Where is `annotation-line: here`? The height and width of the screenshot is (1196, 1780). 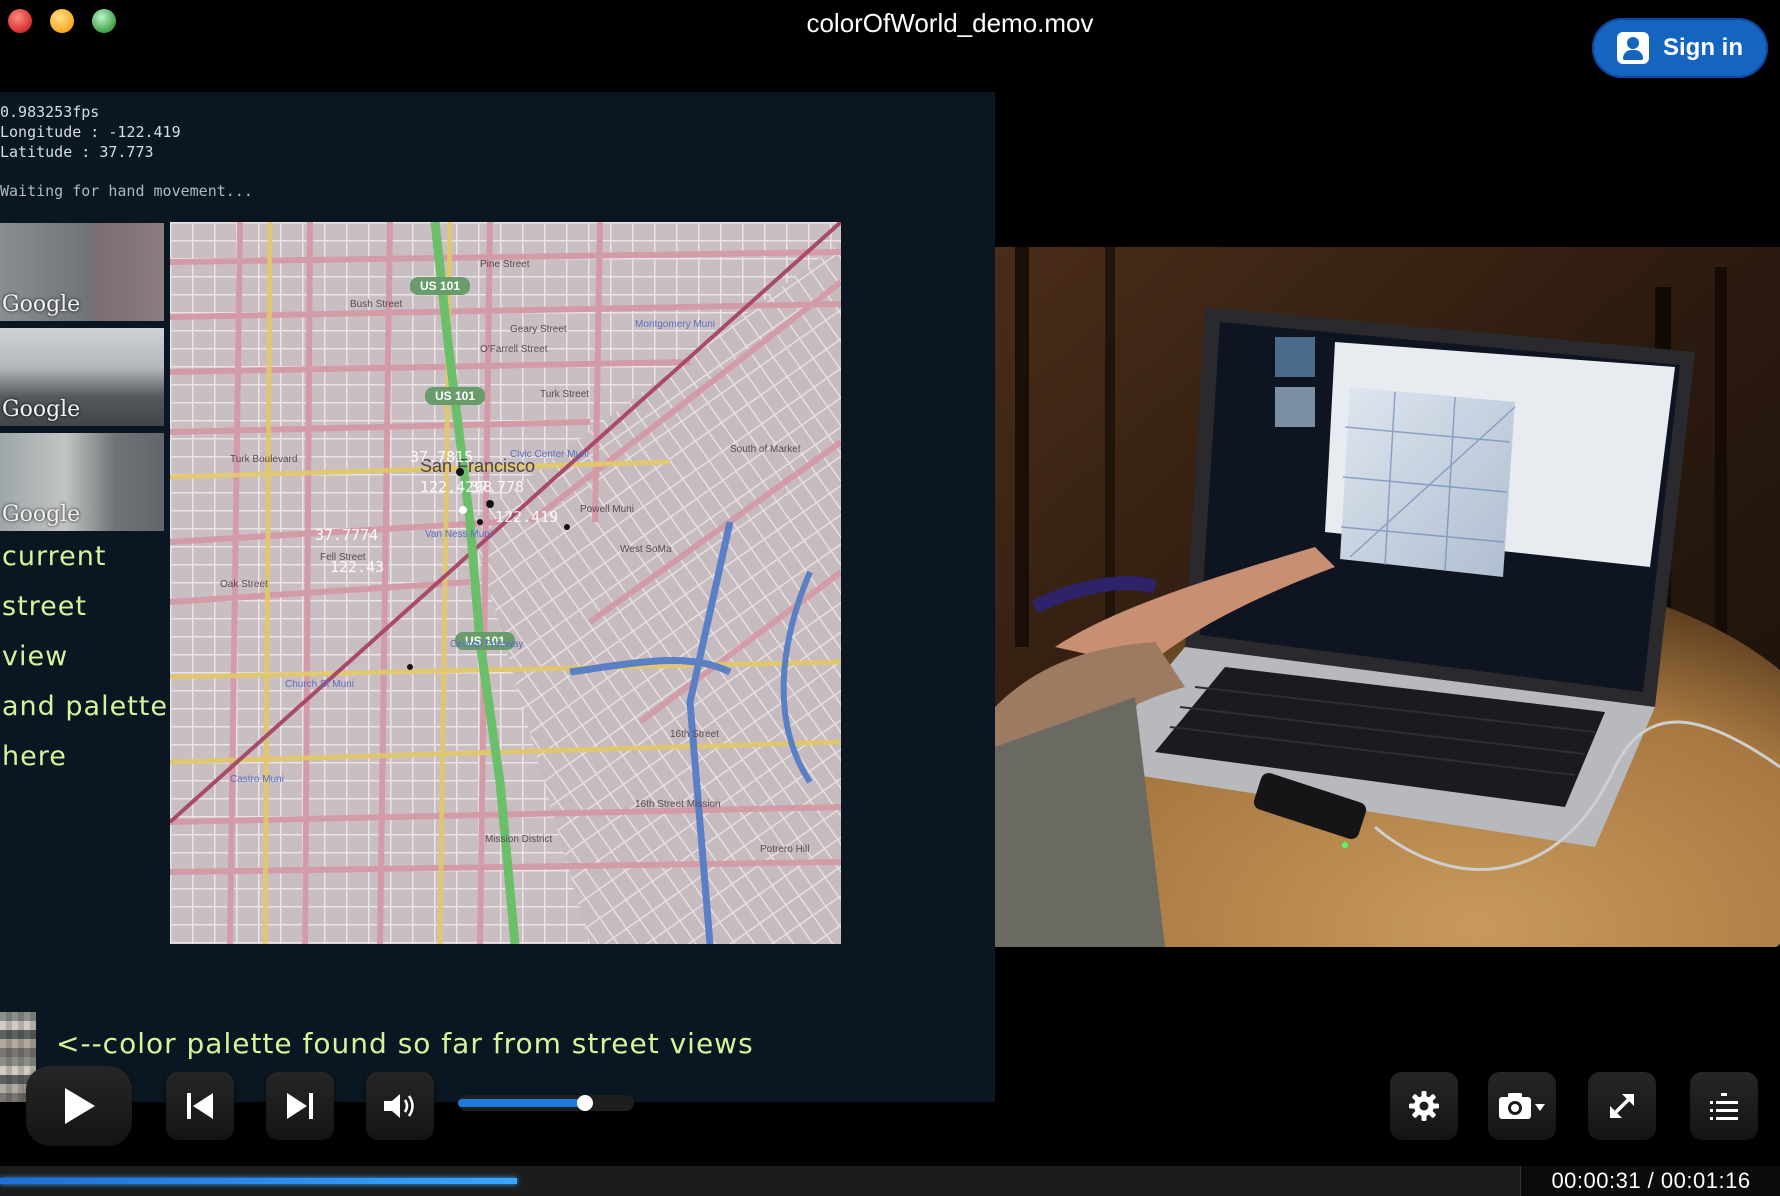 annotation-line: here is located at coordinates (34, 756).